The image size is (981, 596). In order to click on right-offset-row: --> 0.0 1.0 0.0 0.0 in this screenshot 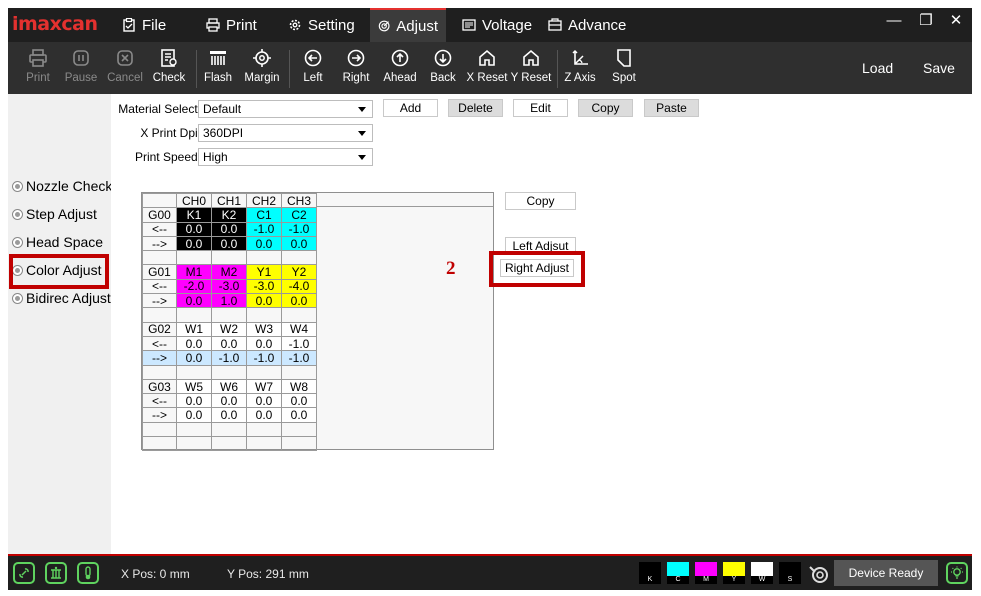, I will do `click(229, 301)`.